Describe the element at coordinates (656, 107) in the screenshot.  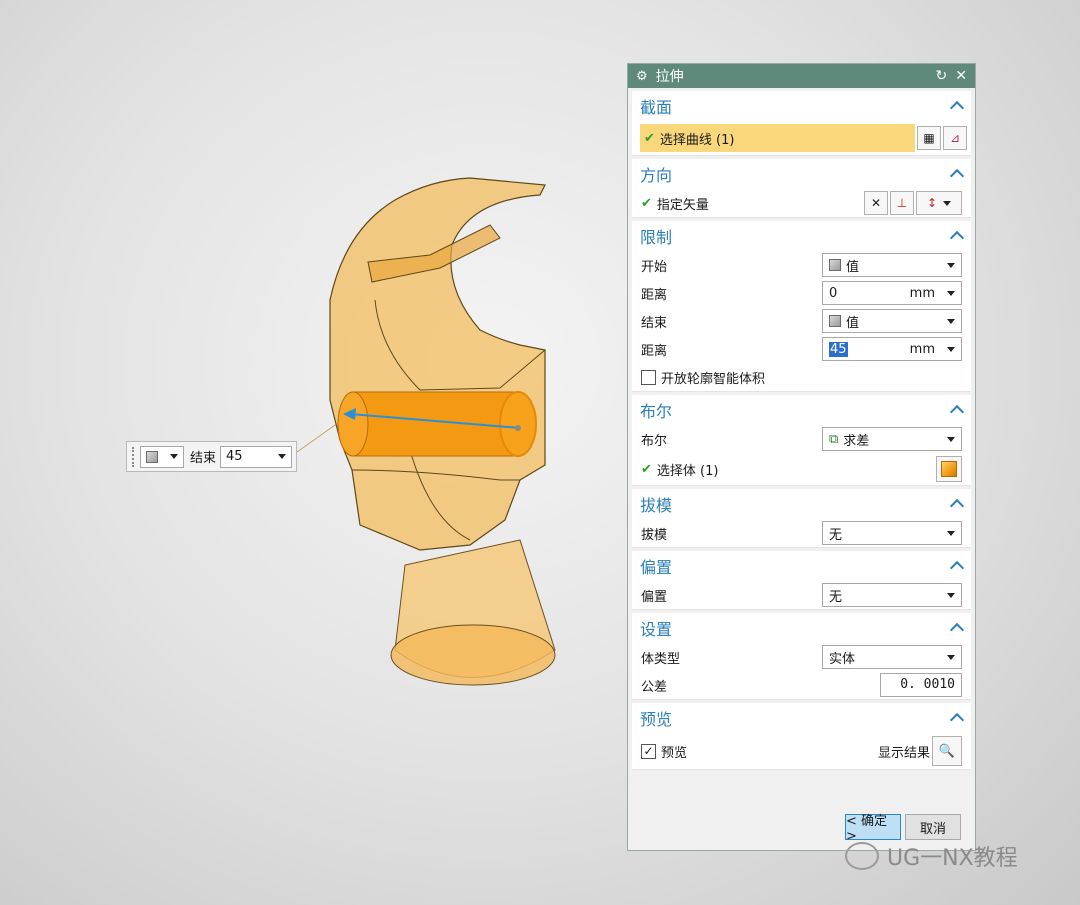
I see `section-title: 截面` at that location.